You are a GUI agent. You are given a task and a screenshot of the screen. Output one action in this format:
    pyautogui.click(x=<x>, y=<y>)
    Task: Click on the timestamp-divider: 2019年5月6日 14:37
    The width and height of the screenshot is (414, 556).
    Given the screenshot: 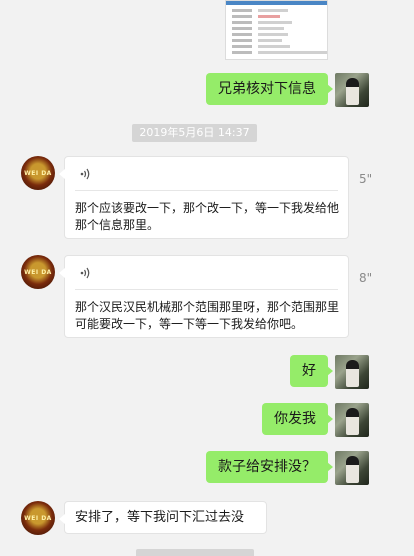 What is the action you would take?
    pyautogui.click(x=194, y=133)
    